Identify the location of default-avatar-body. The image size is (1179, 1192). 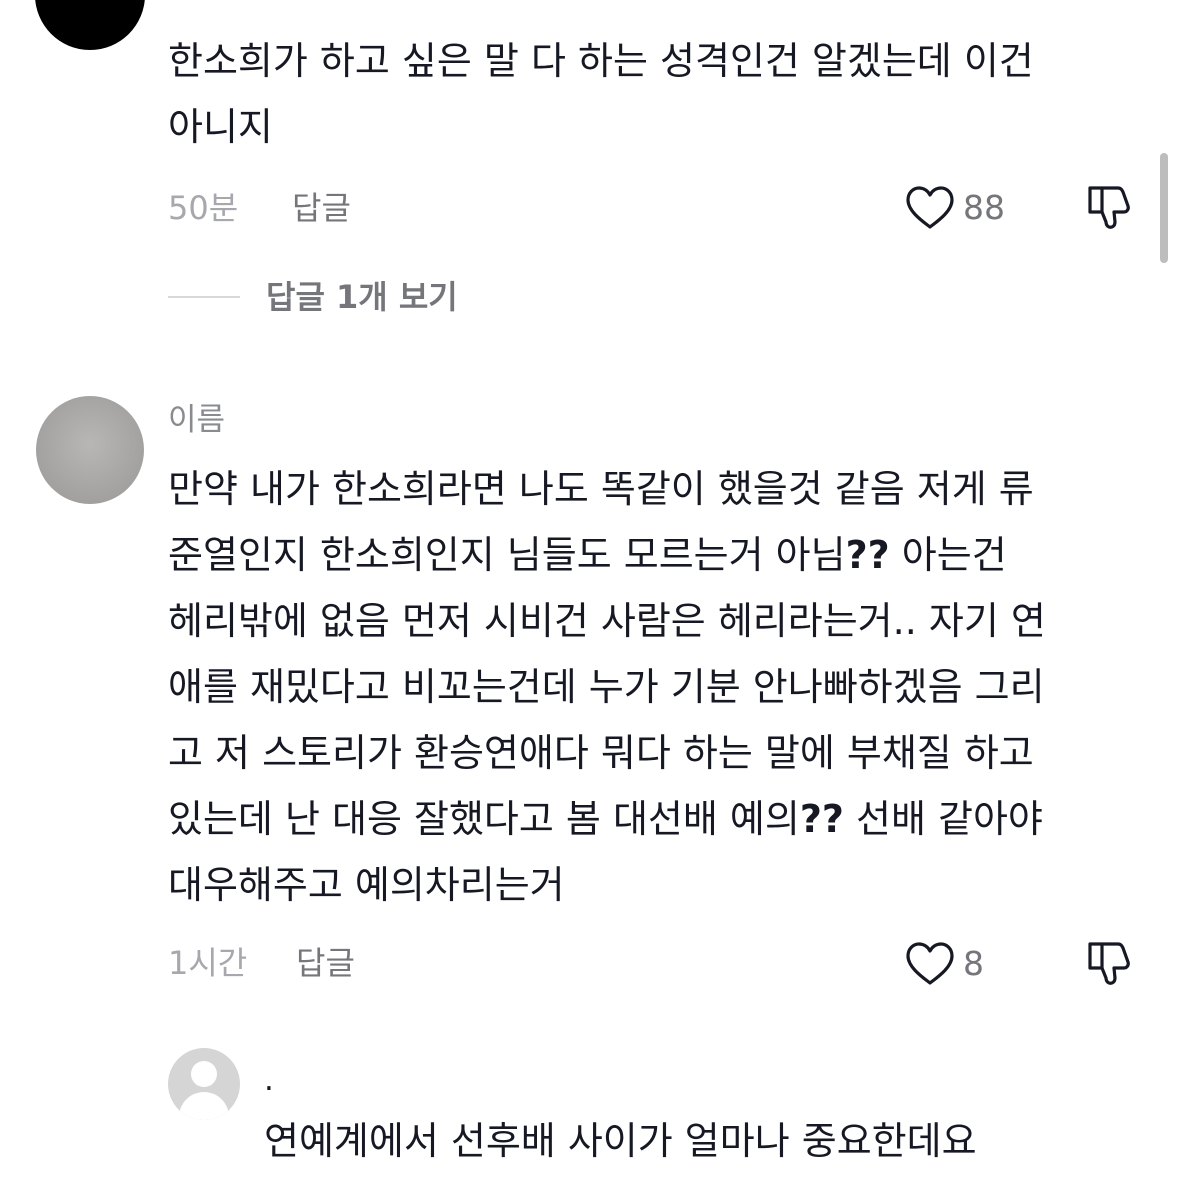
(204, 1106).